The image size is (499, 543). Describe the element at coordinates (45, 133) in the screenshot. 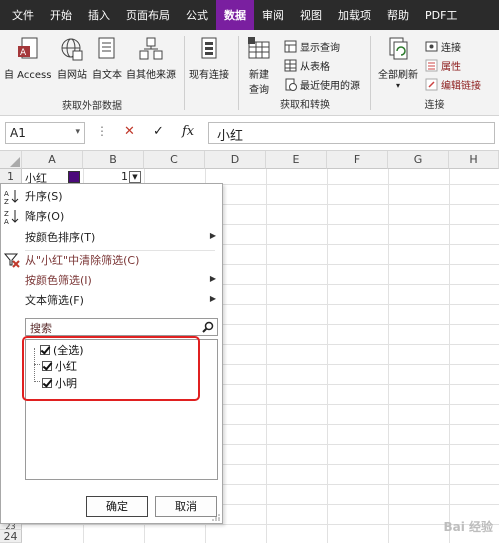

I see `name-box: A1 ▾` at that location.